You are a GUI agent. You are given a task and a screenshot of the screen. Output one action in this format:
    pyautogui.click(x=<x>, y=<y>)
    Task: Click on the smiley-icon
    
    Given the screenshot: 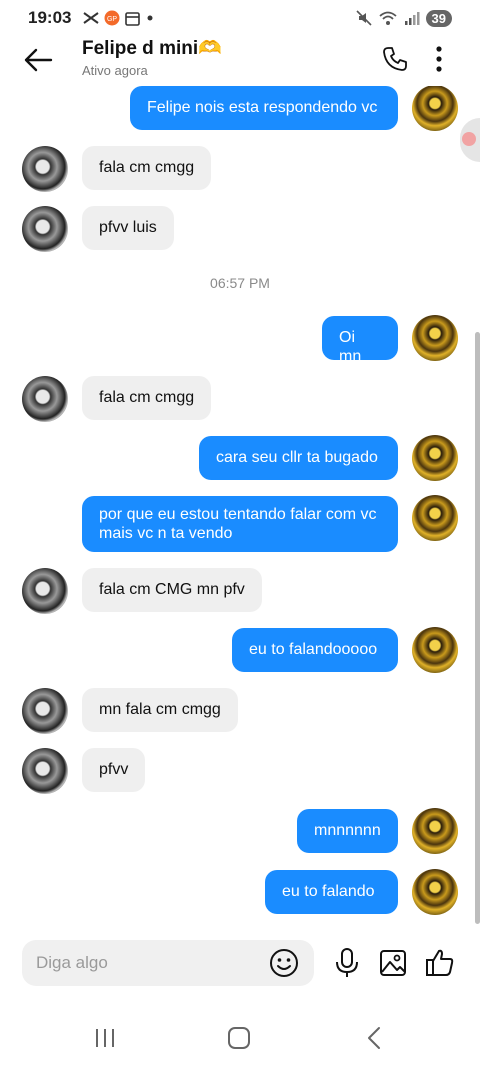 What is the action you would take?
    pyautogui.click(x=284, y=963)
    